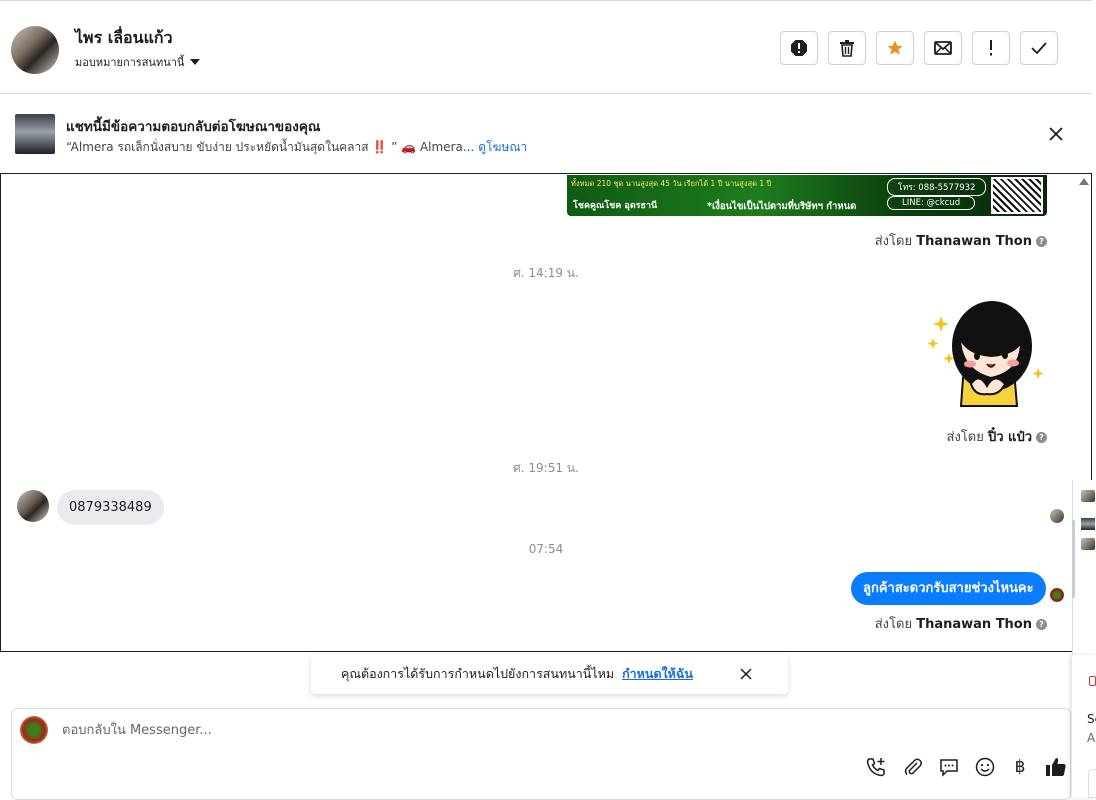  What do you see at coordinates (546, 273) in the screenshot?
I see `timestamp: ศ. 14:19 น.` at bounding box center [546, 273].